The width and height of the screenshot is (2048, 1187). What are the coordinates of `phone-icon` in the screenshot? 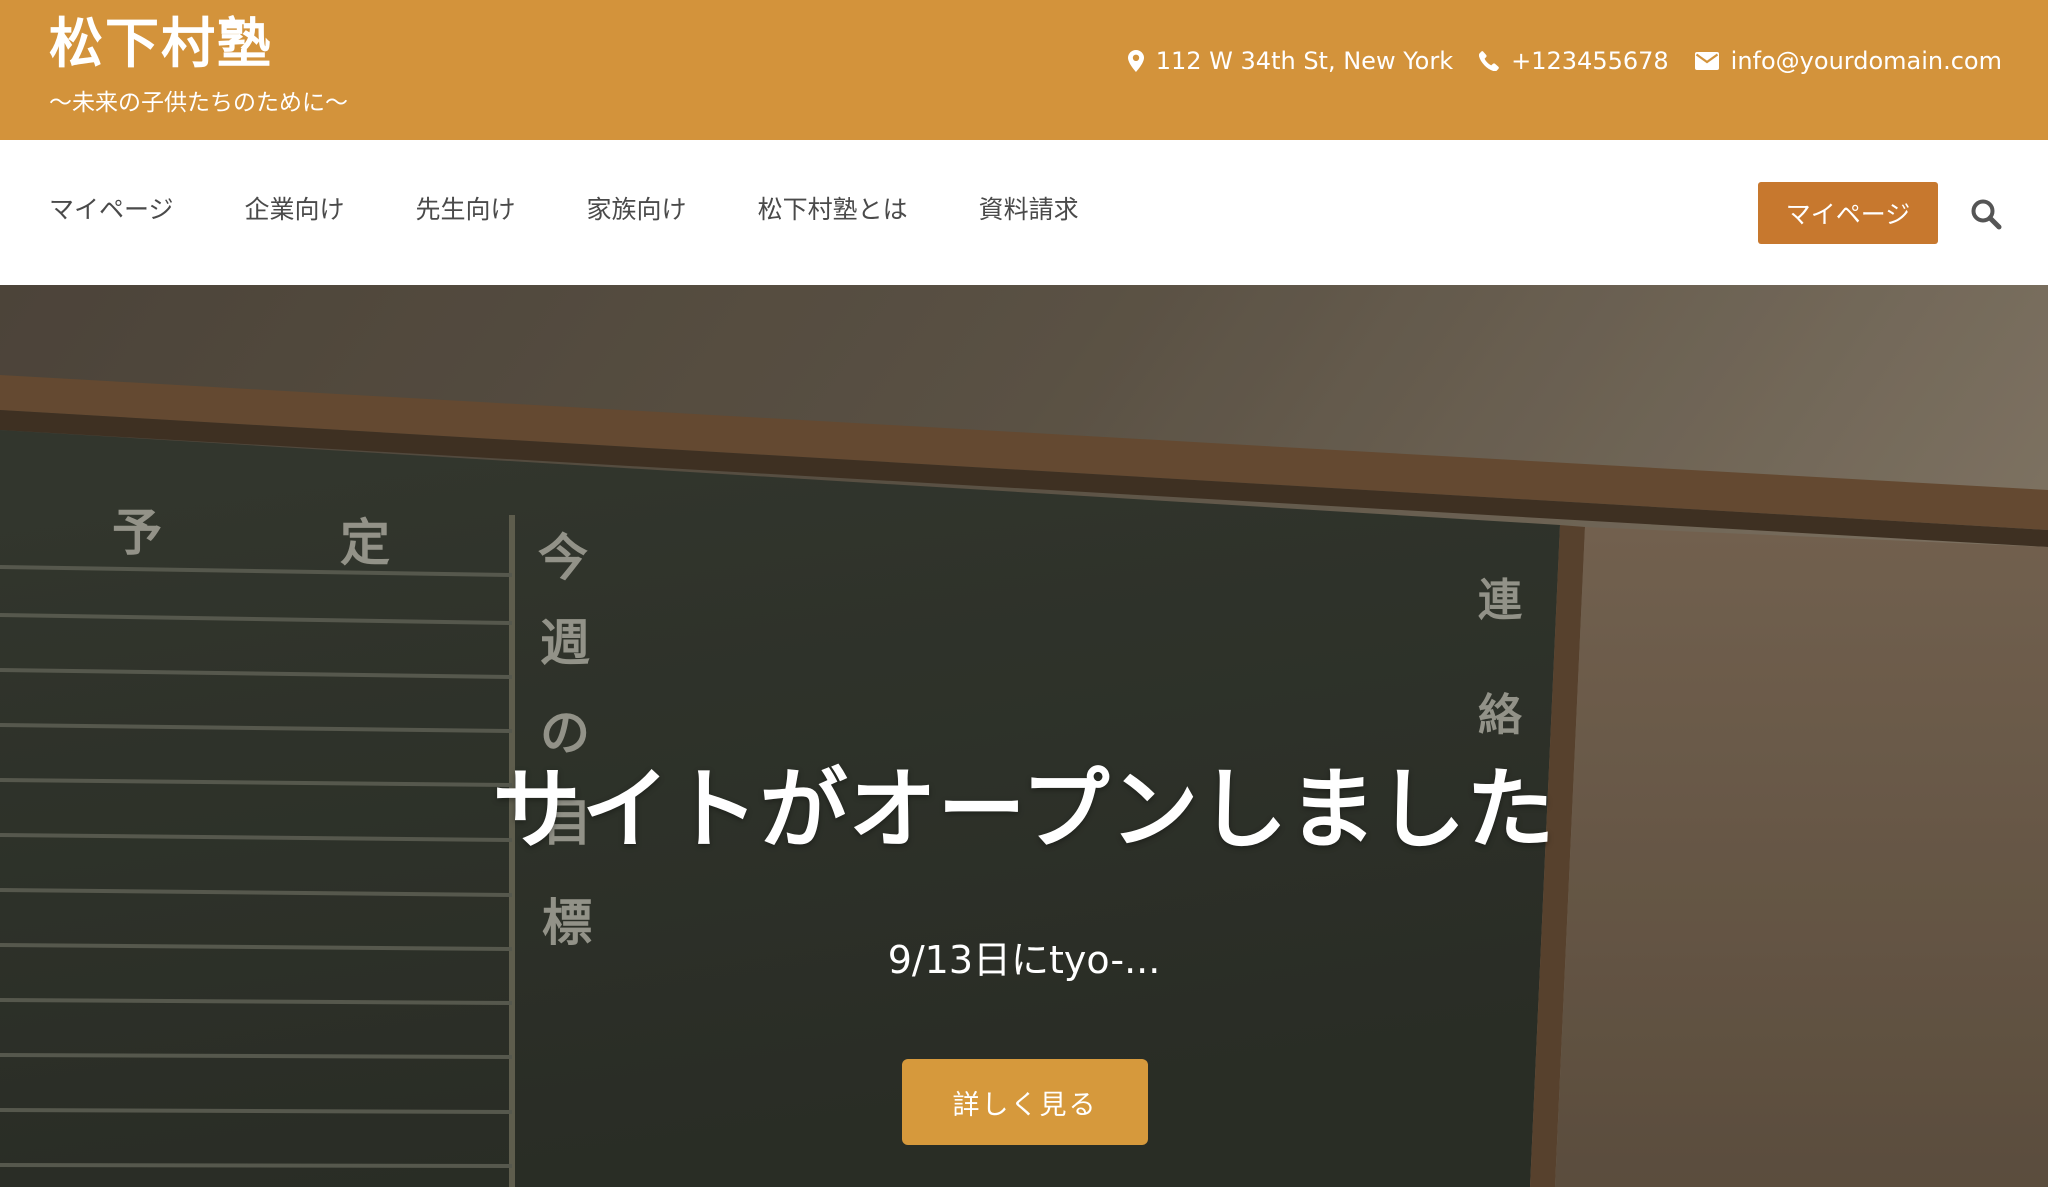 It's located at (1489, 61).